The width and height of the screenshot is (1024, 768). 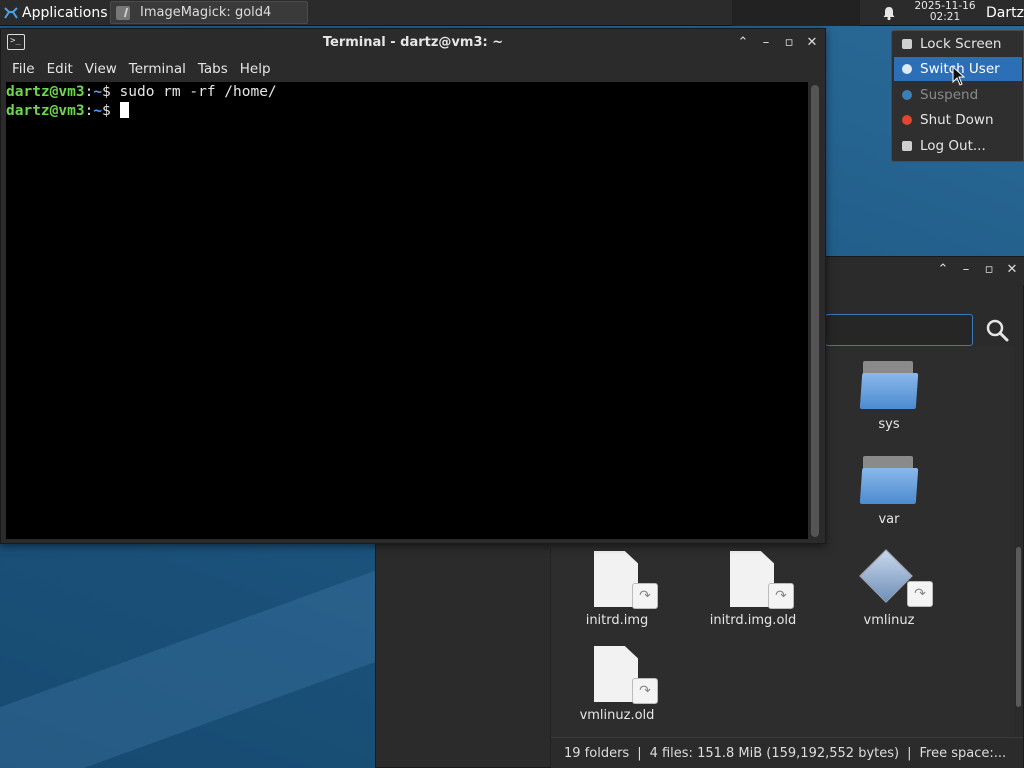 I want to click on menu-item-lock-screen: Lock Screen, so click(x=958, y=44).